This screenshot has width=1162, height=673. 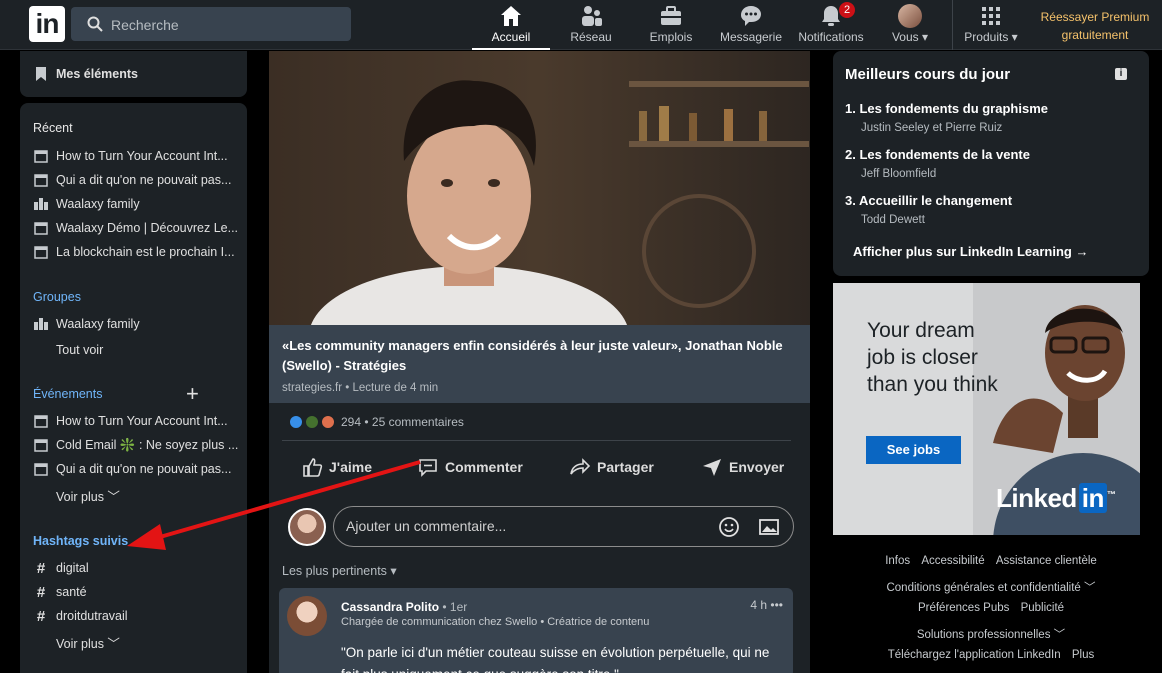 What do you see at coordinates (712, 467) in the screenshot?
I see `send-icon` at bounding box center [712, 467].